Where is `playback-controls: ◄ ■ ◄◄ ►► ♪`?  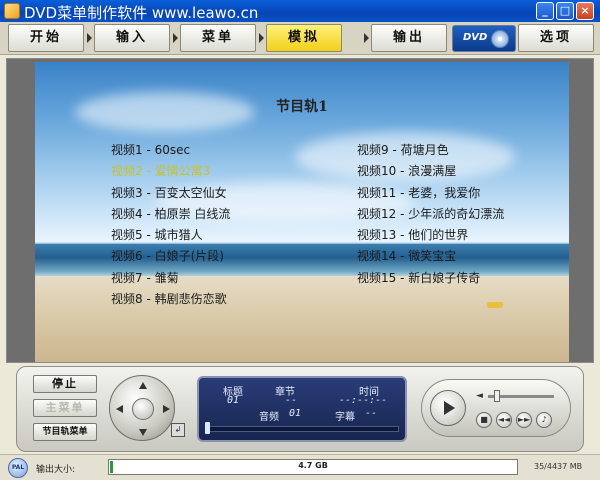 playback-controls: ◄ ■ ◄◄ ►► ♪ is located at coordinates (496, 408).